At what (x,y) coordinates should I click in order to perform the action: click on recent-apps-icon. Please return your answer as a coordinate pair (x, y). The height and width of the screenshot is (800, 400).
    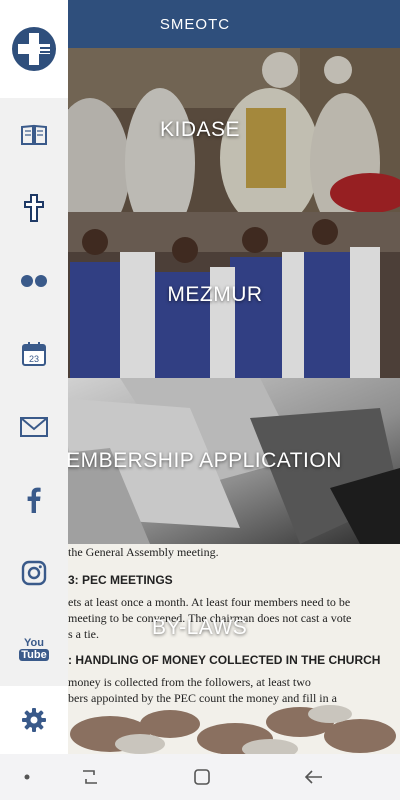
    Looking at the image, I should click on (90, 777).